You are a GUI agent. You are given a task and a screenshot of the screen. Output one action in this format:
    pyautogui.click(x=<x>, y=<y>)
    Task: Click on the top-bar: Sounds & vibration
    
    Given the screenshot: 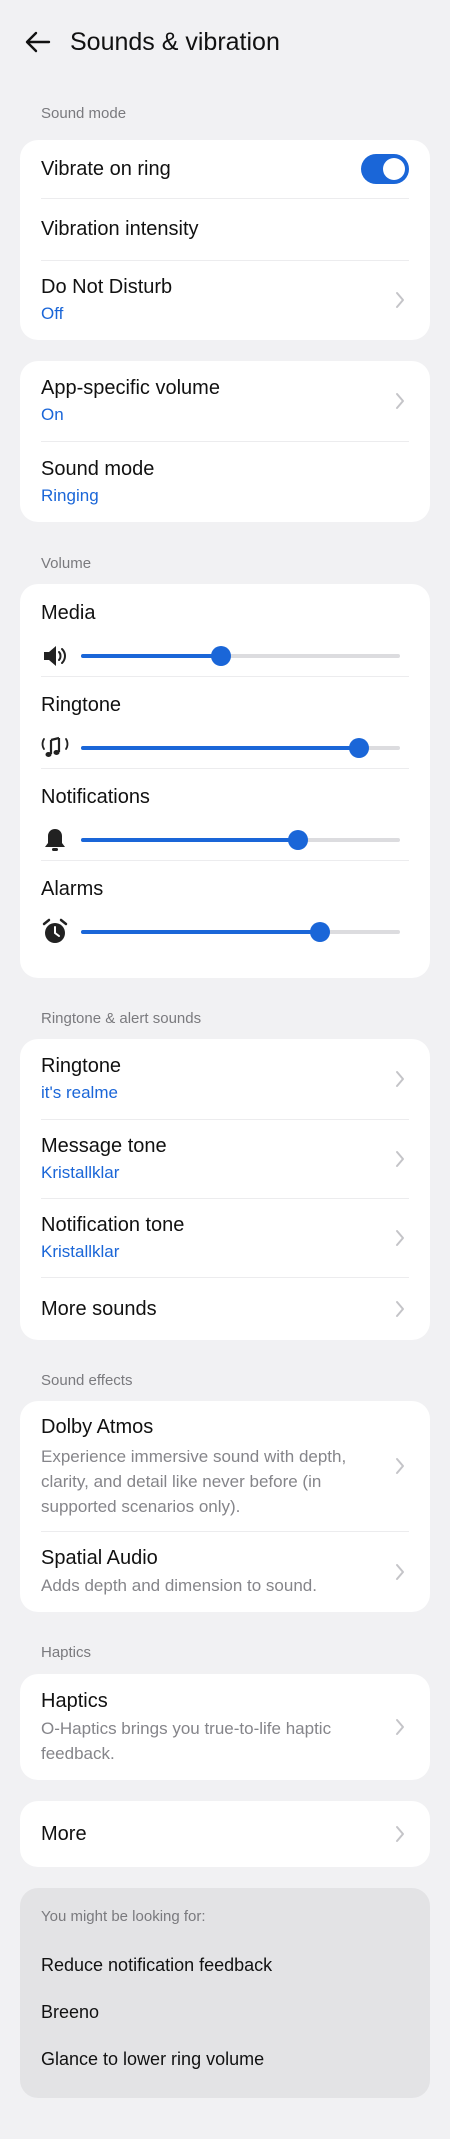 What is the action you would take?
    pyautogui.click(x=225, y=42)
    